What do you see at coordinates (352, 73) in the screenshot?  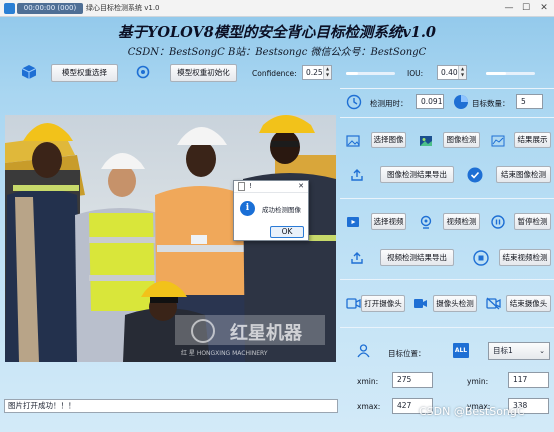 I see `confidence-slider-fill` at bounding box center [352, 73].